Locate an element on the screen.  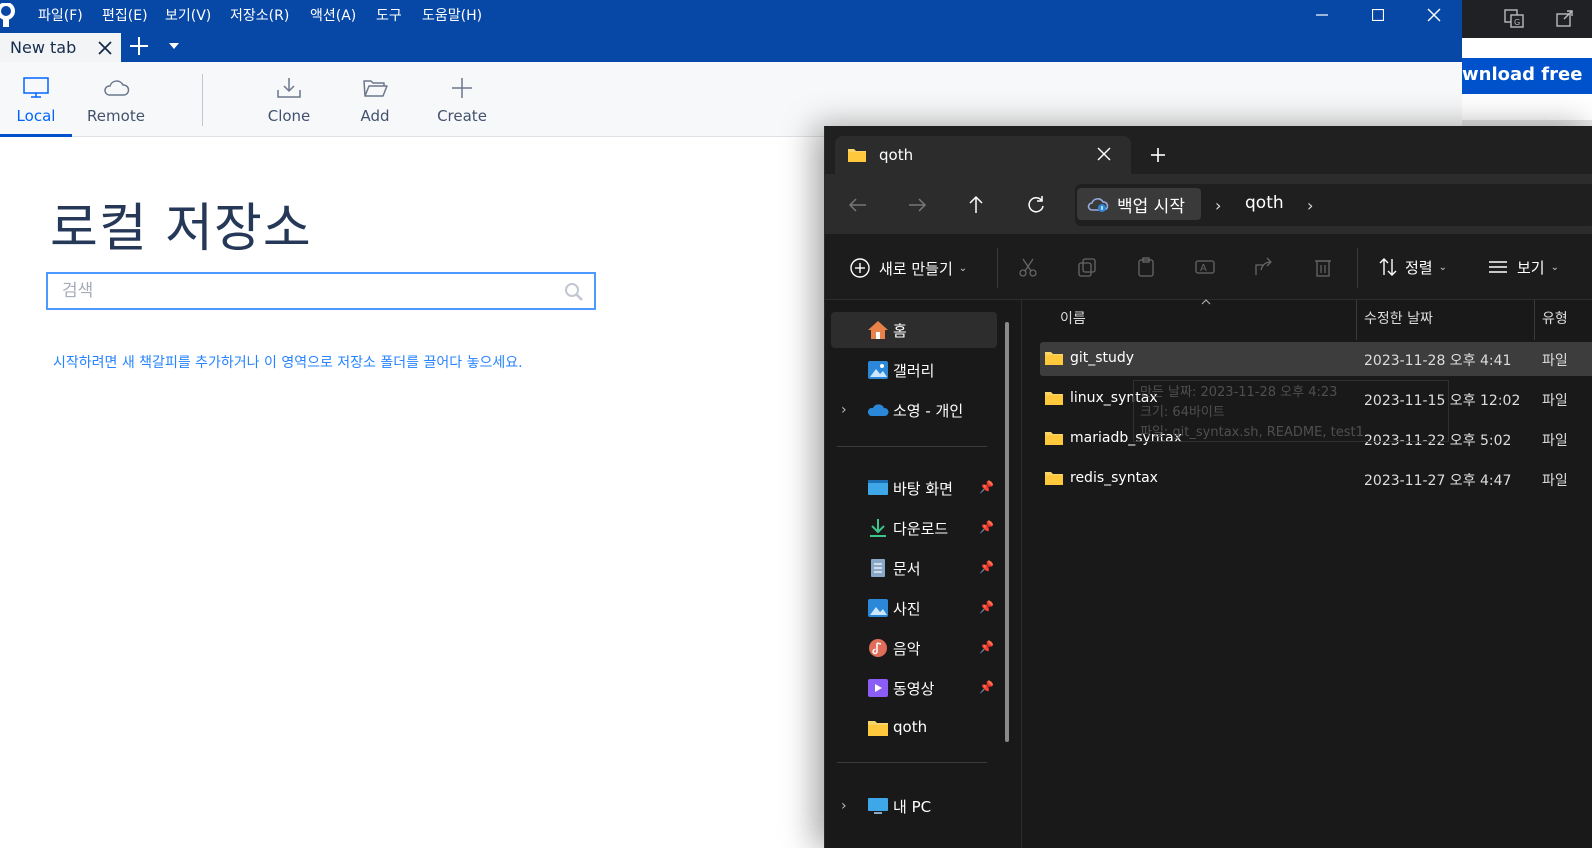
forward-arrow-icon is located at coordinates (917, 205).